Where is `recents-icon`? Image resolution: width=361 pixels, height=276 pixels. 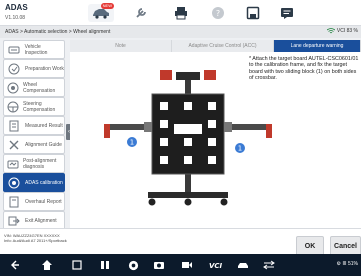
recents-icon is located at coordinates (77, 265).